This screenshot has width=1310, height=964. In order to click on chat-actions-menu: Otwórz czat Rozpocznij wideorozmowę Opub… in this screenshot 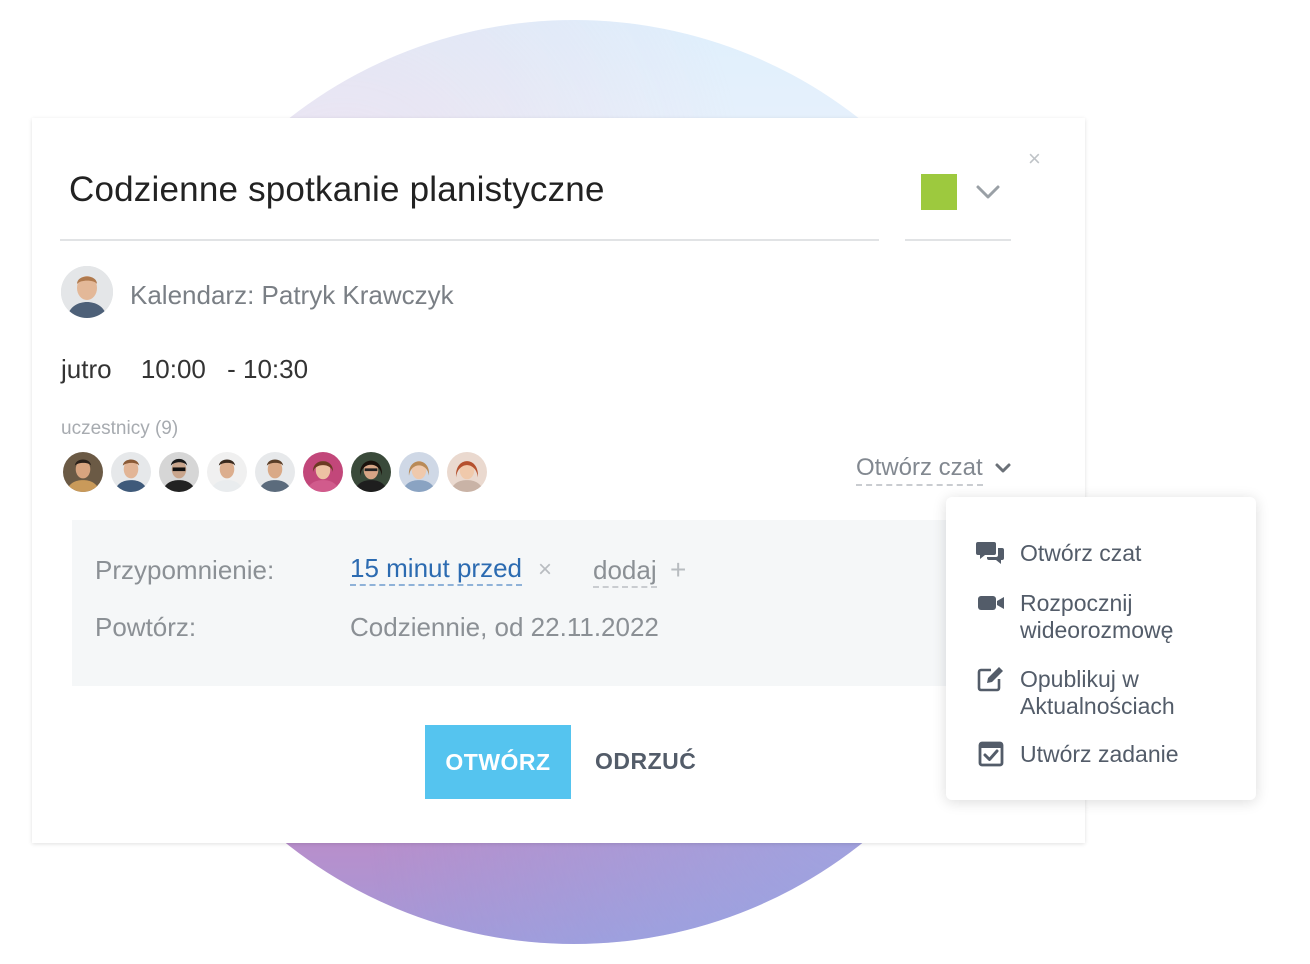, I will do `click(1101, 648)`.